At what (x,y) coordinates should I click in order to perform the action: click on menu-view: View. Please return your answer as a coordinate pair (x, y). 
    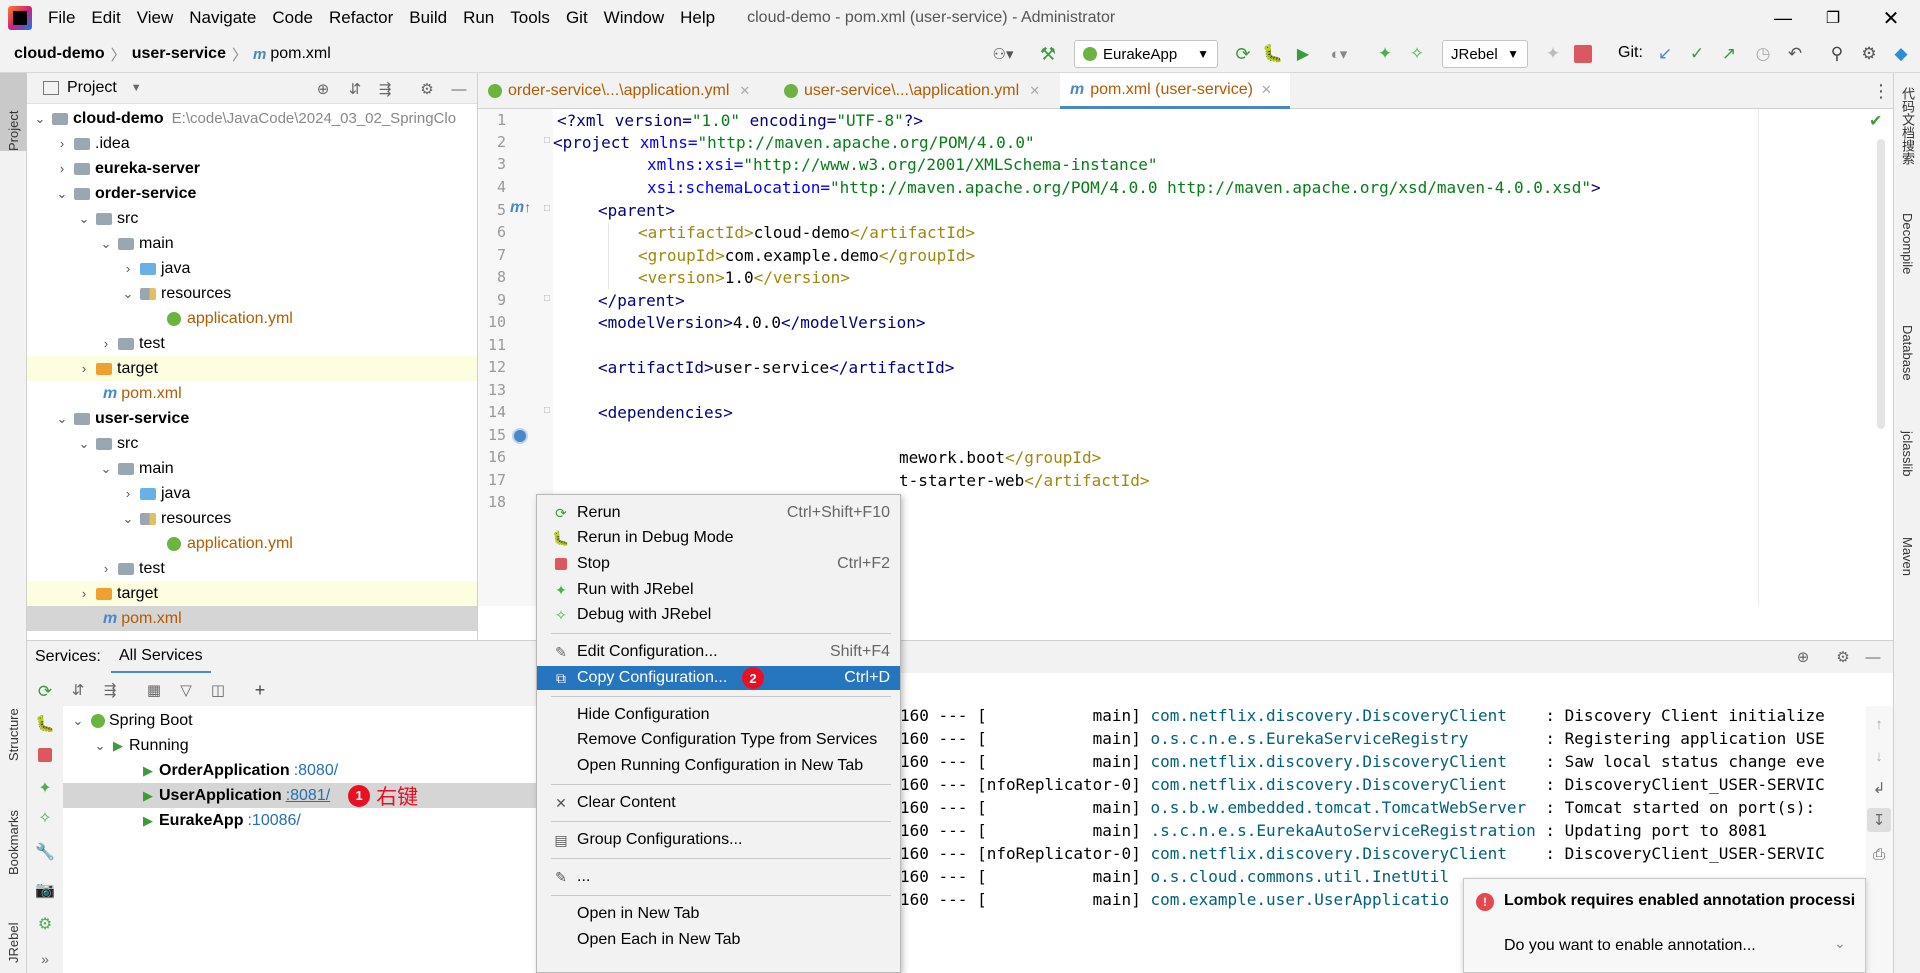
    Looking at the image, I should click on (155, 18).